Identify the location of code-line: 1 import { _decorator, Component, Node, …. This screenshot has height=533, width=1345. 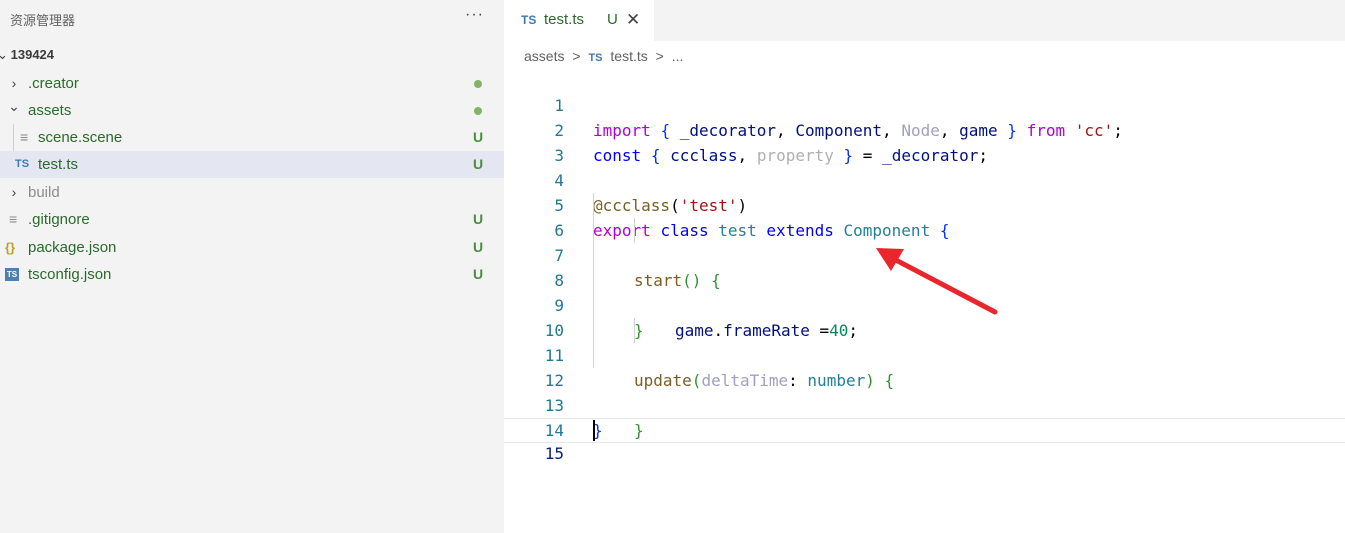
(924, 104).